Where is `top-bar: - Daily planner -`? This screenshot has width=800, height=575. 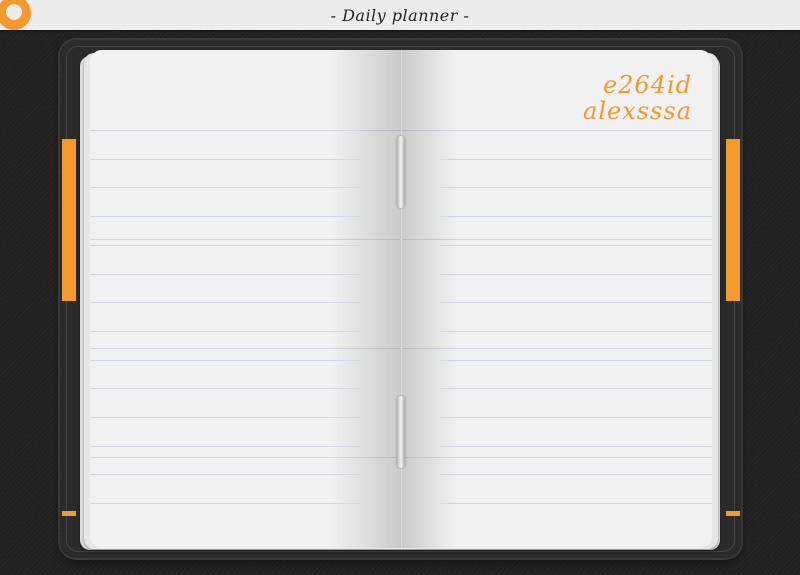
top-bar: - Daily planner - is located at coordinates (400, 15).